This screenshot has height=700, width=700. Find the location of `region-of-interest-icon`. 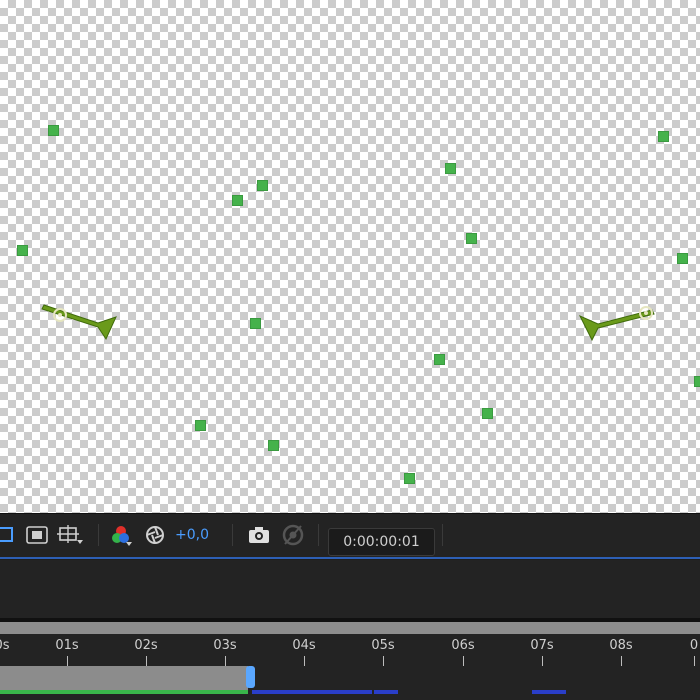

region-of-interest-icon is located at coordinates (8, 535).